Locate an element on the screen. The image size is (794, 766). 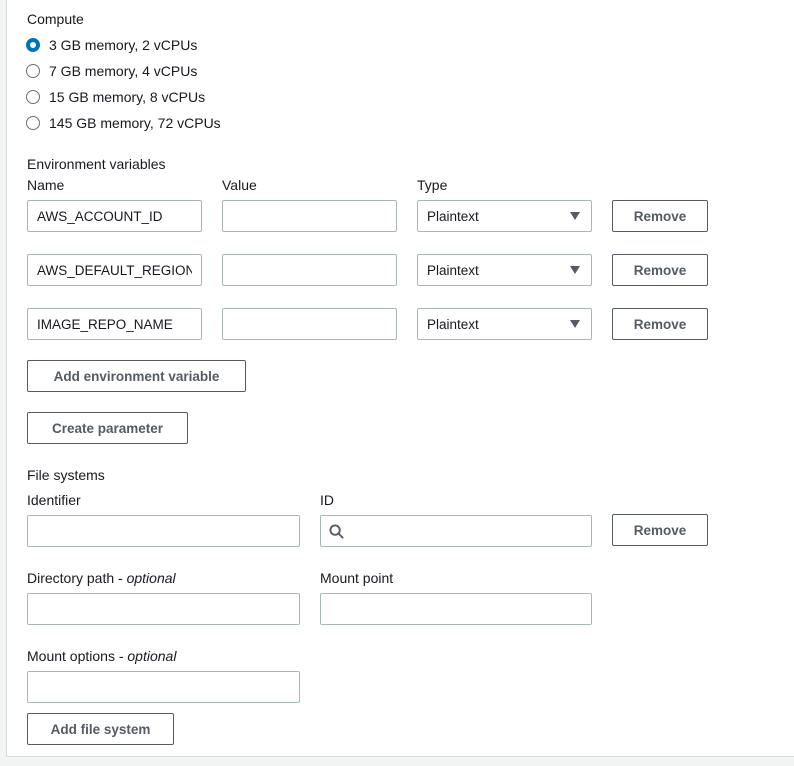
add-file-system-button: Add file system is located at coordinates (100, 729).